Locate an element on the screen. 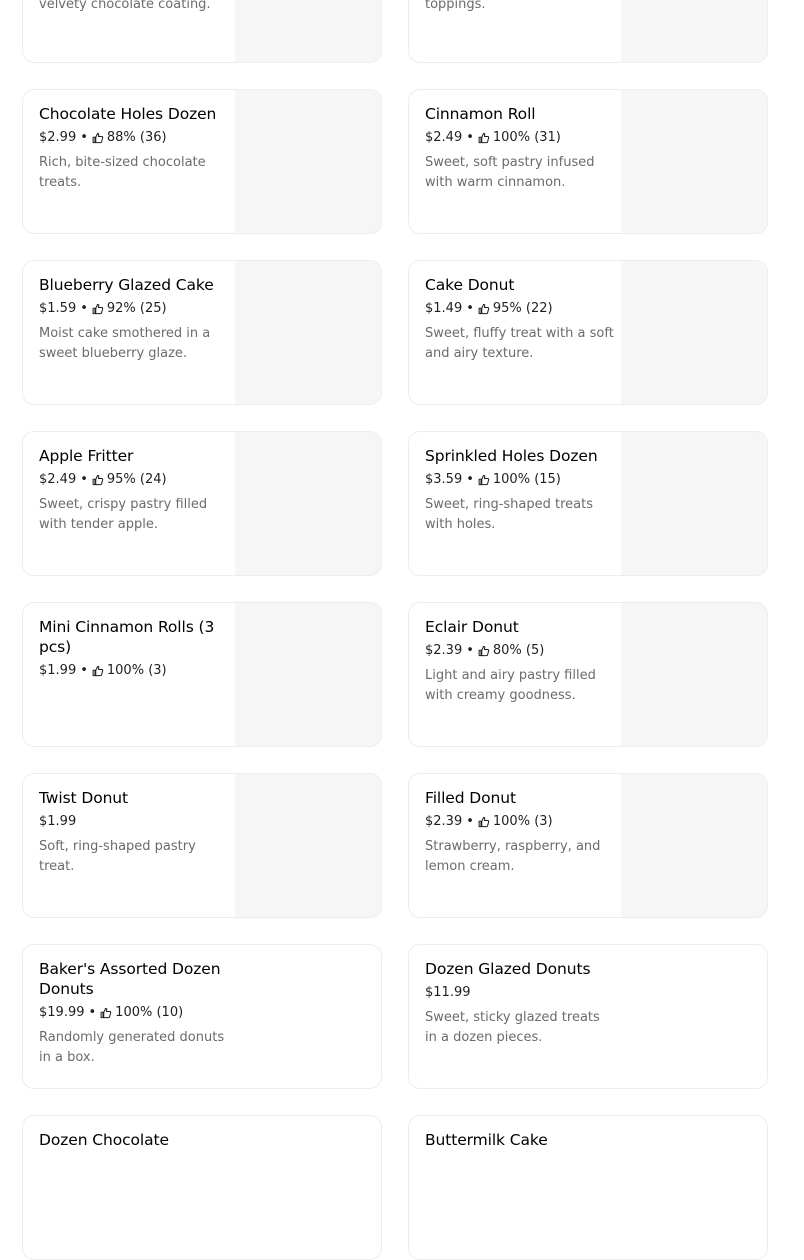 The image size is (804, 1260). menu-item-info: Buttermilk Cake is located at coordinates (520, 1140).